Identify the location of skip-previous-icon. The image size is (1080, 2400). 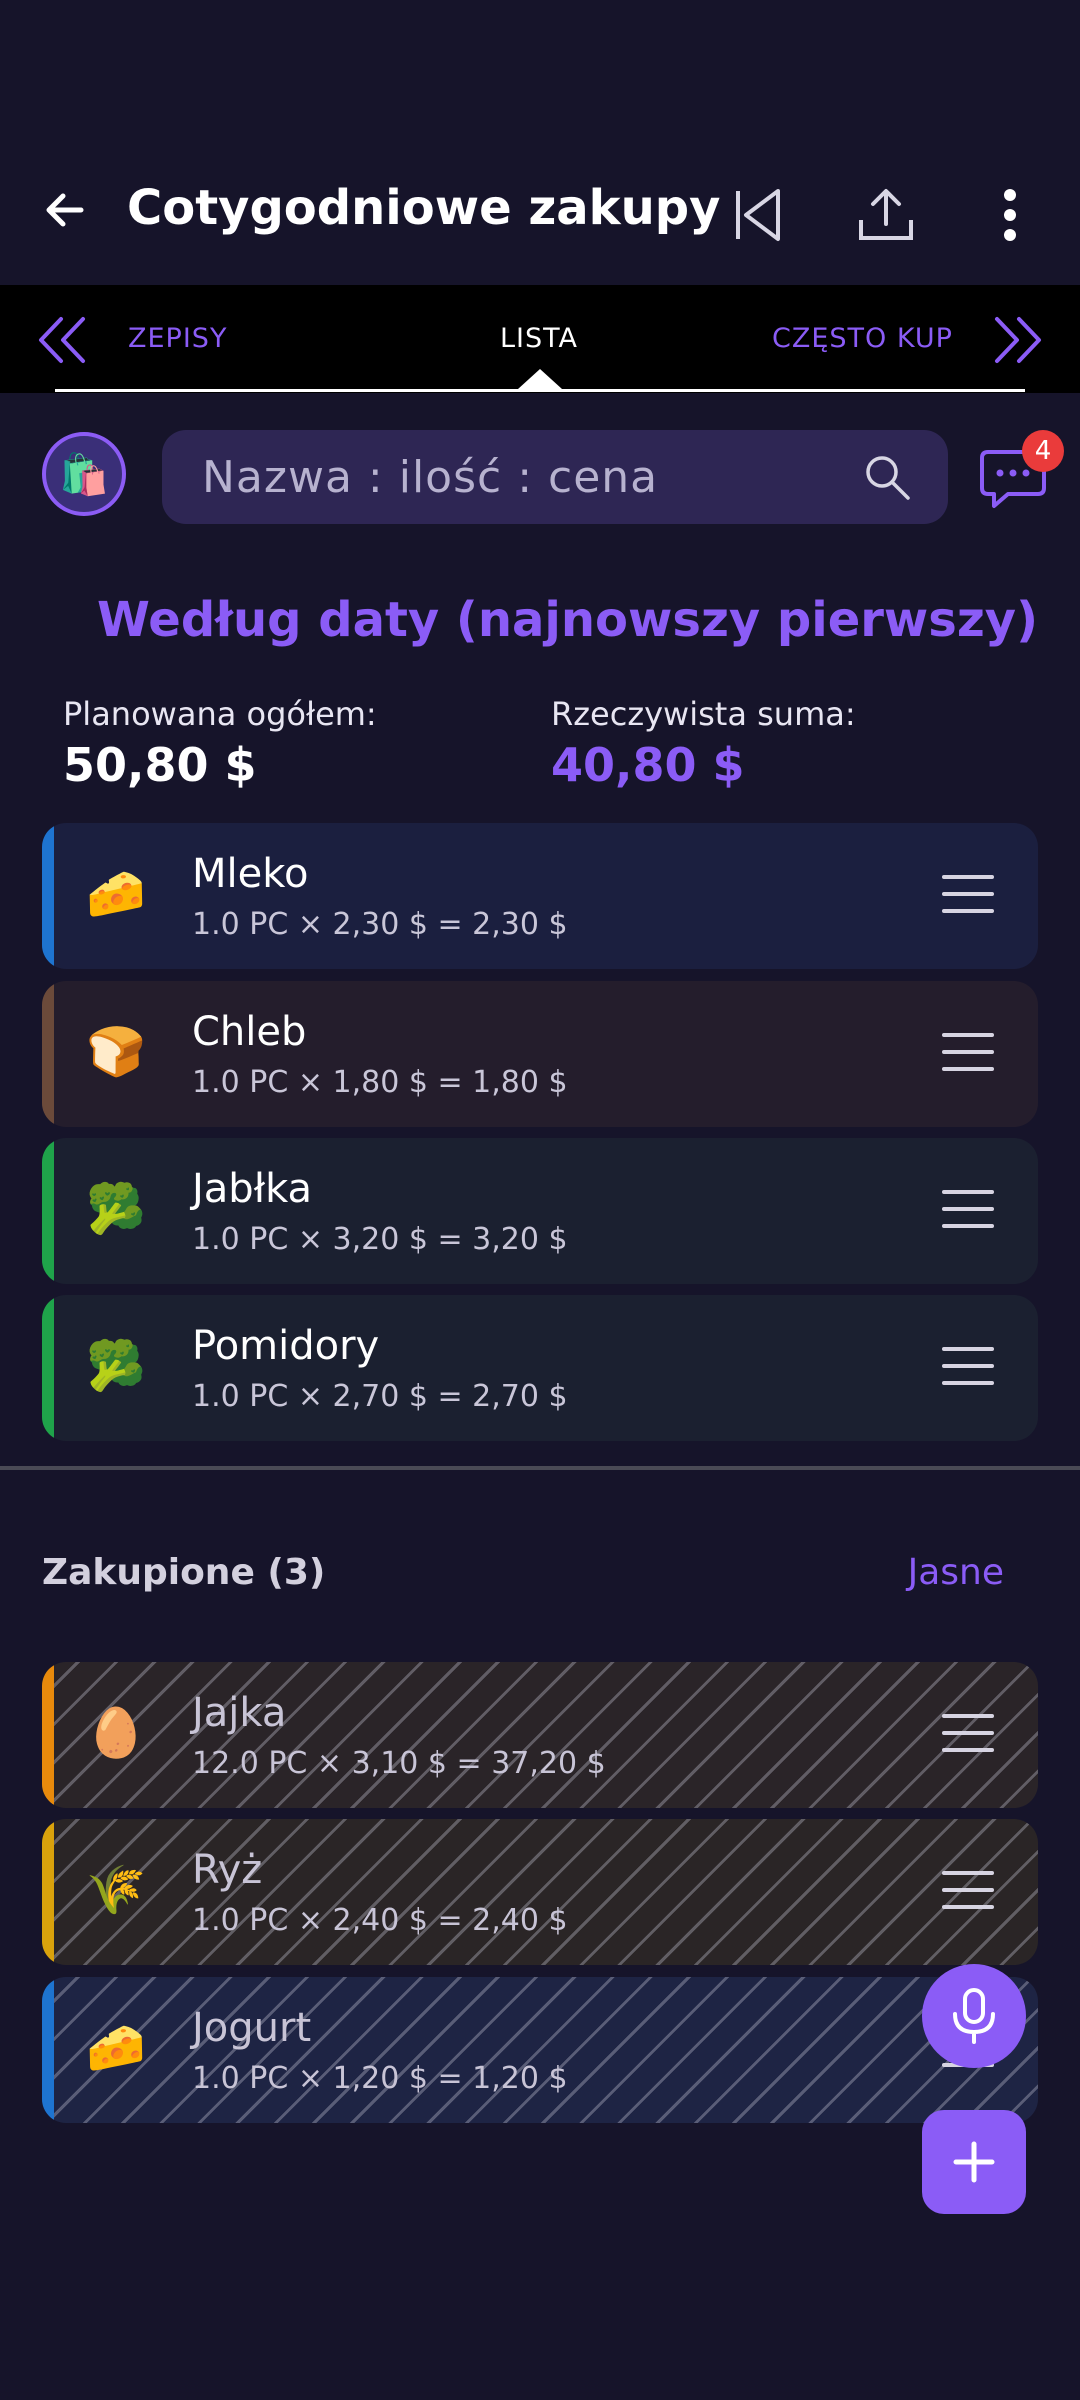
(758, 215).